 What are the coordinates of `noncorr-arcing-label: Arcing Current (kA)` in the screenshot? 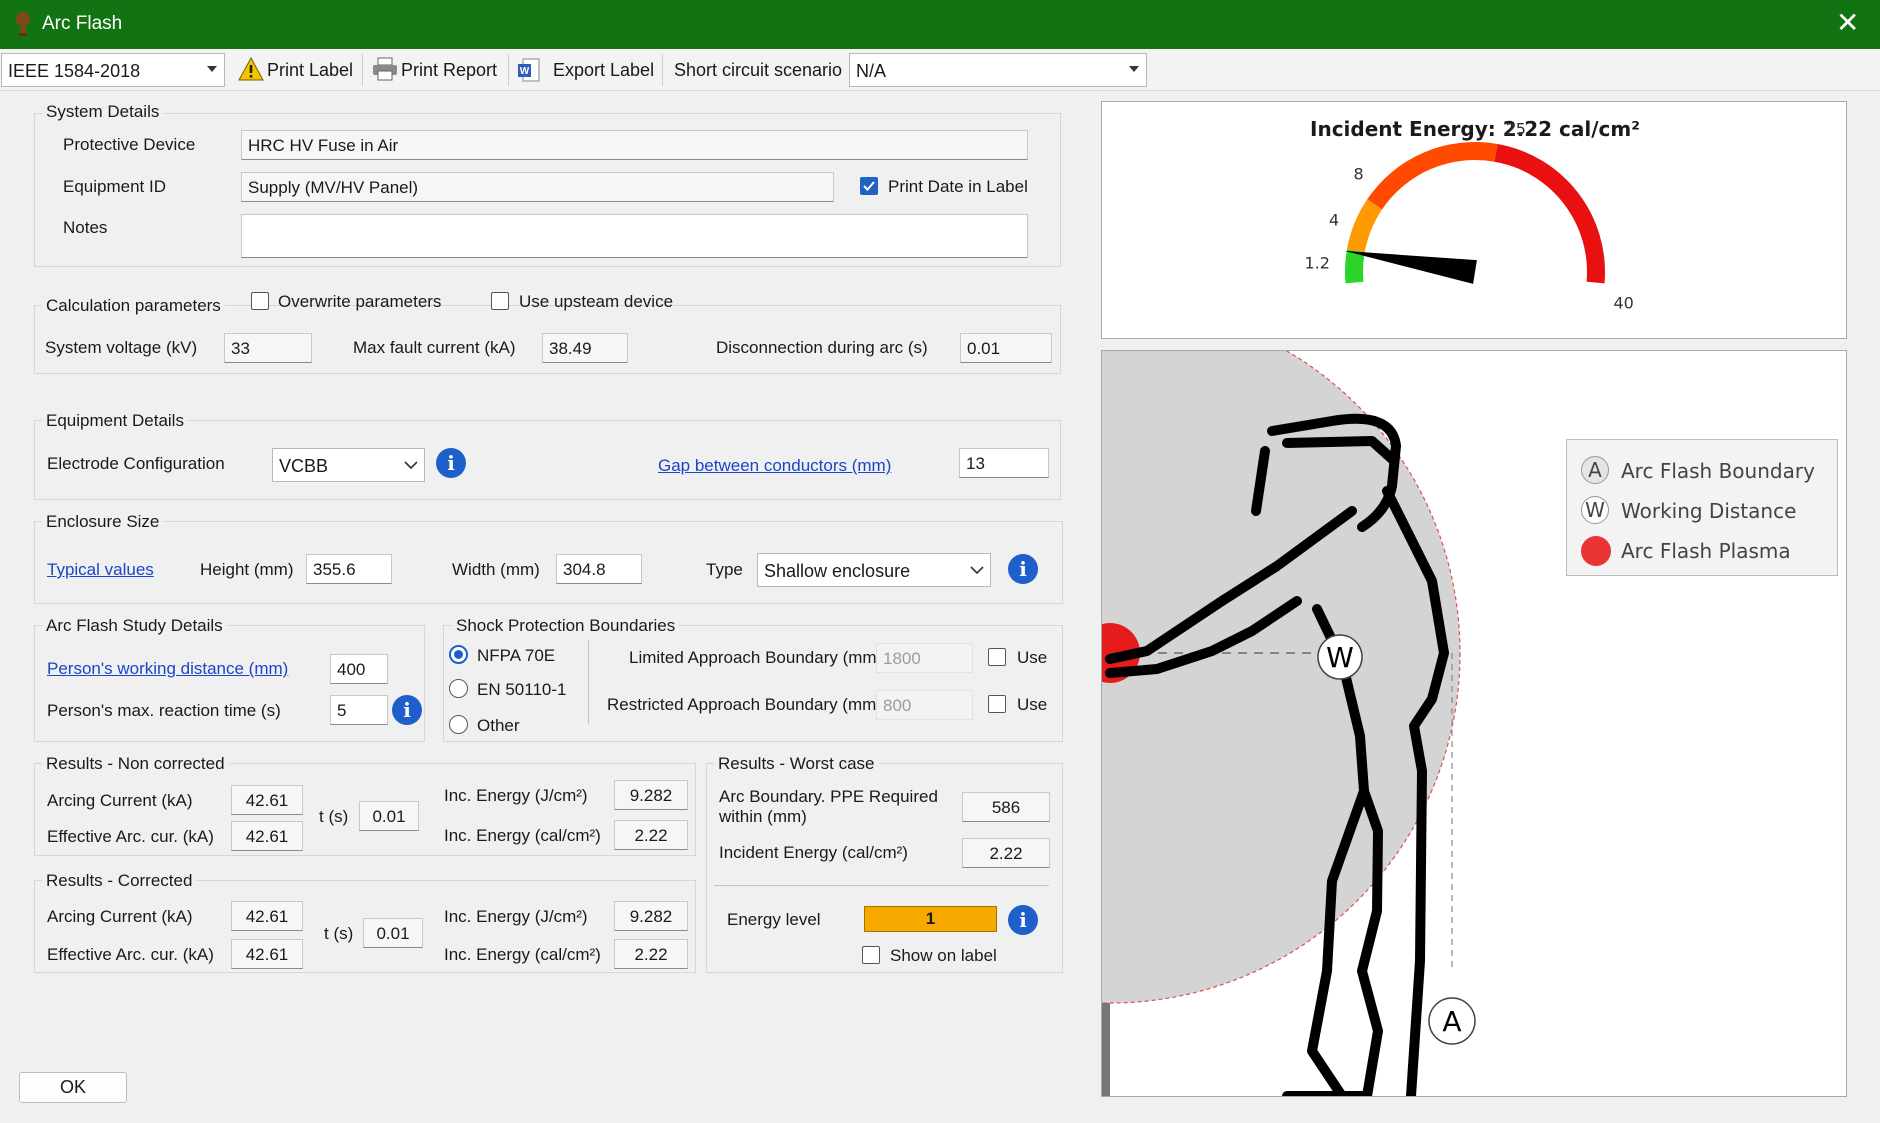 It's located at (120, 800).